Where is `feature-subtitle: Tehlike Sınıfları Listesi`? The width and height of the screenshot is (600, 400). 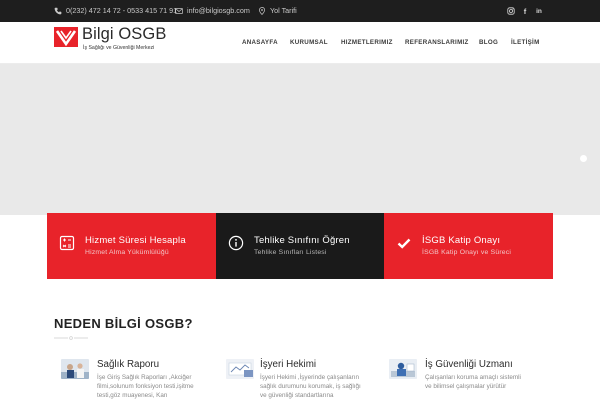
feature-subtitle: Tehlike Sınıfları Listesi is located at coordinates (290, 252).